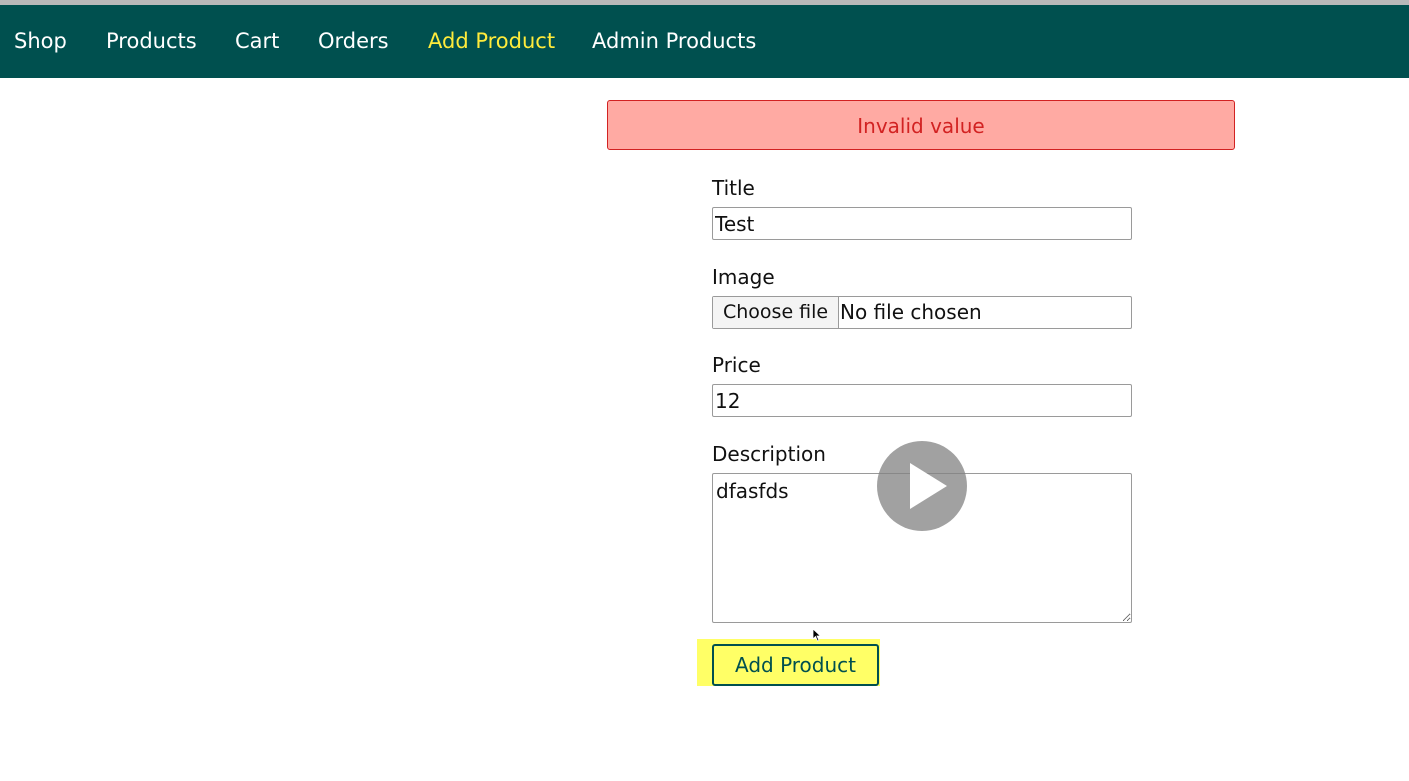  What do you see at coordinates (40, 41) in the screenshot?
I see `nav-link-shop: Shop` at bounding box center [40, 41].